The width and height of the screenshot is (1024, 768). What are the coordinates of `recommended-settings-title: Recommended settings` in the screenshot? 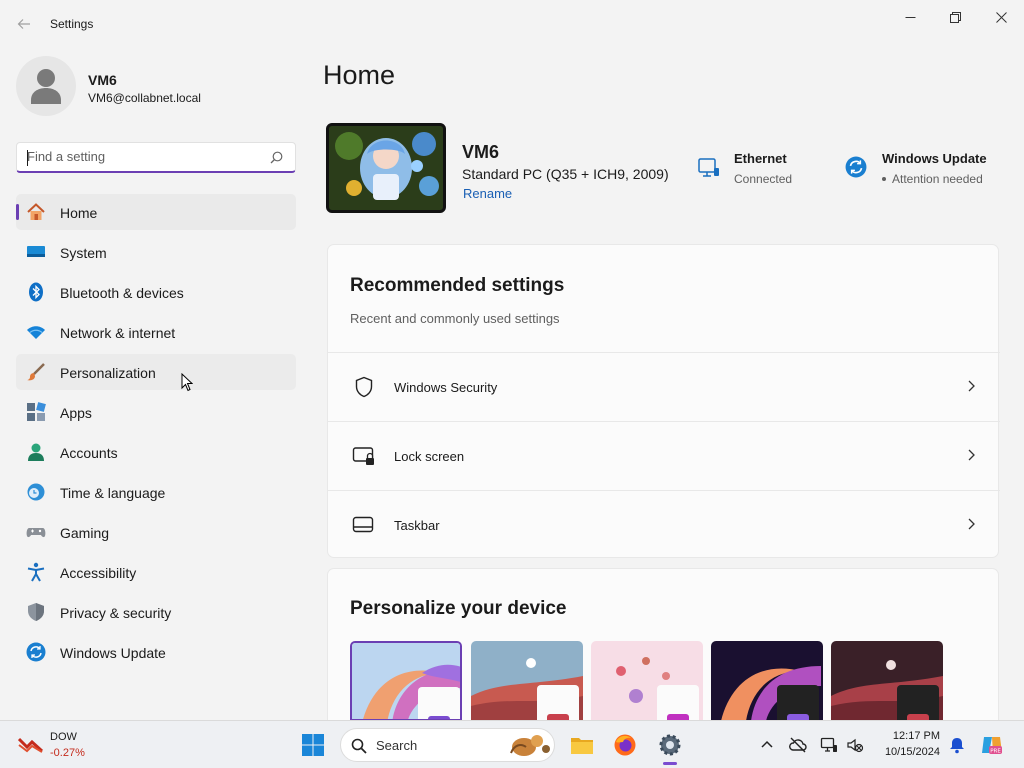 It's located at (457, 285).